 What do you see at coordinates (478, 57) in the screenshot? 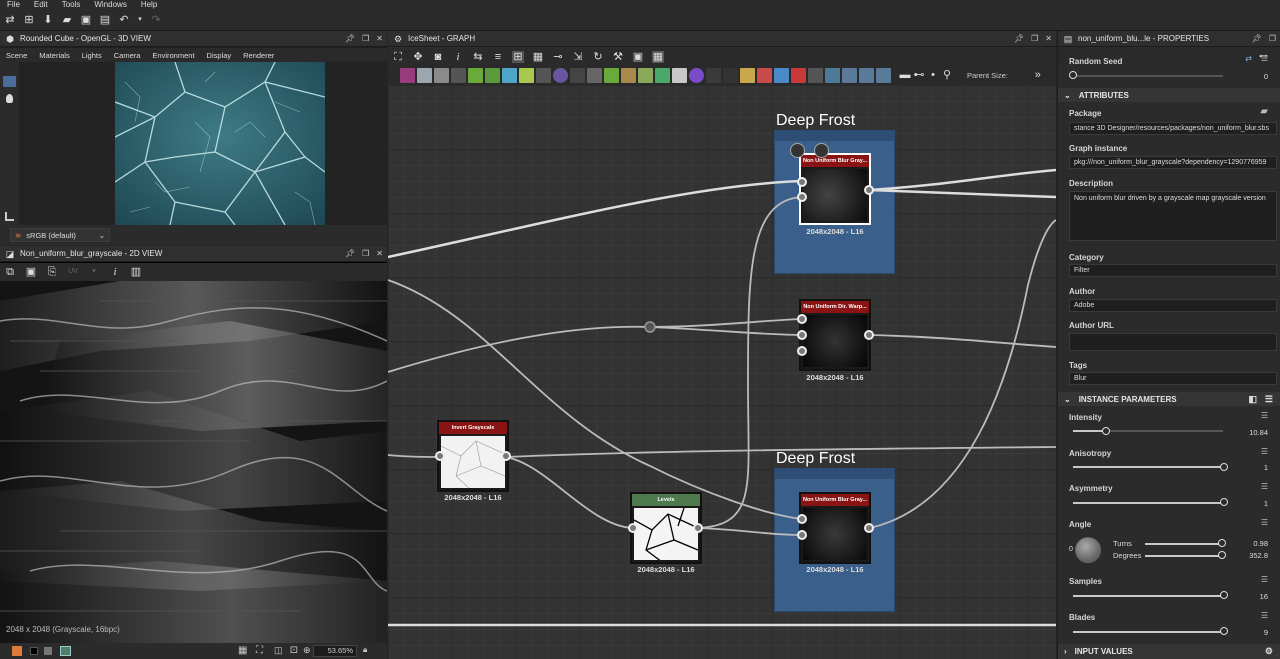
I see `explore-icon: ⇆` at bounding box center [478, 57].